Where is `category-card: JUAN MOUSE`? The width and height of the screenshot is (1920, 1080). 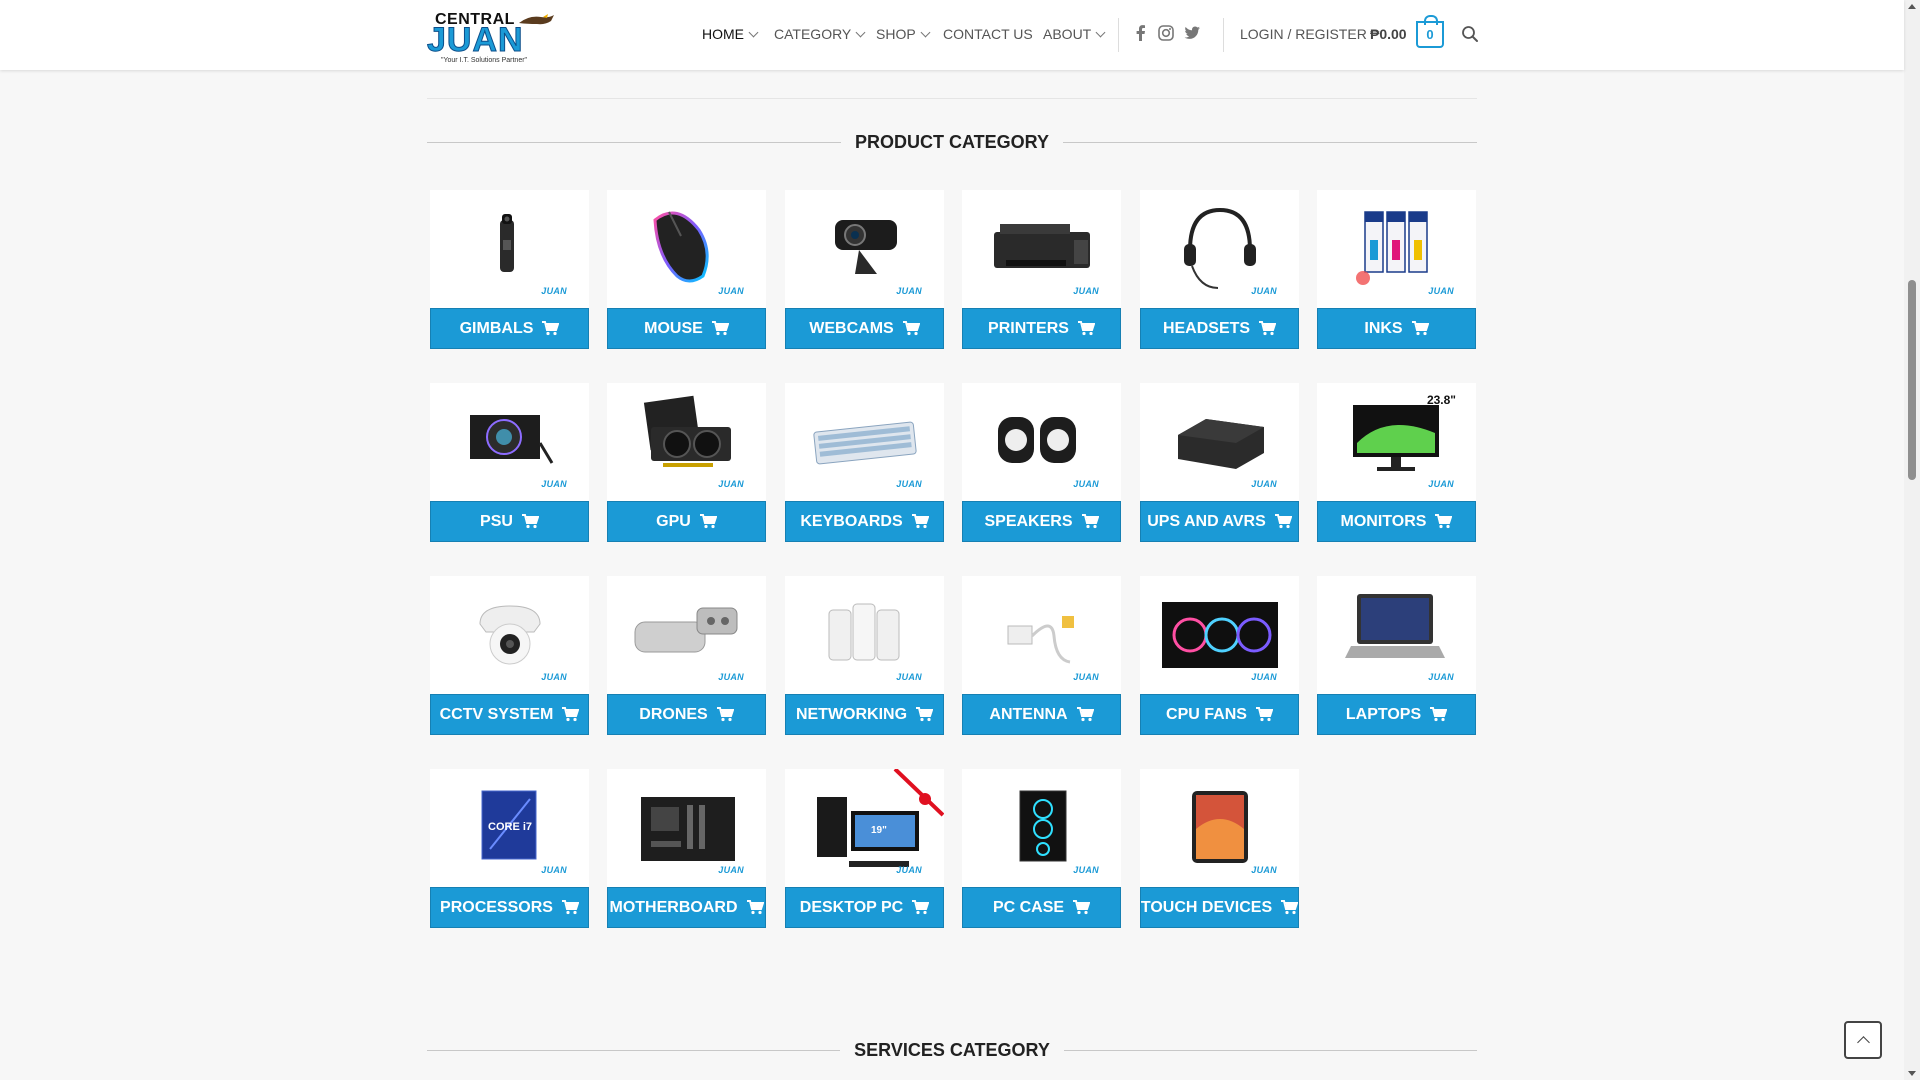 category-card: JUAN MOUSE is located at coordinates (686, 269).